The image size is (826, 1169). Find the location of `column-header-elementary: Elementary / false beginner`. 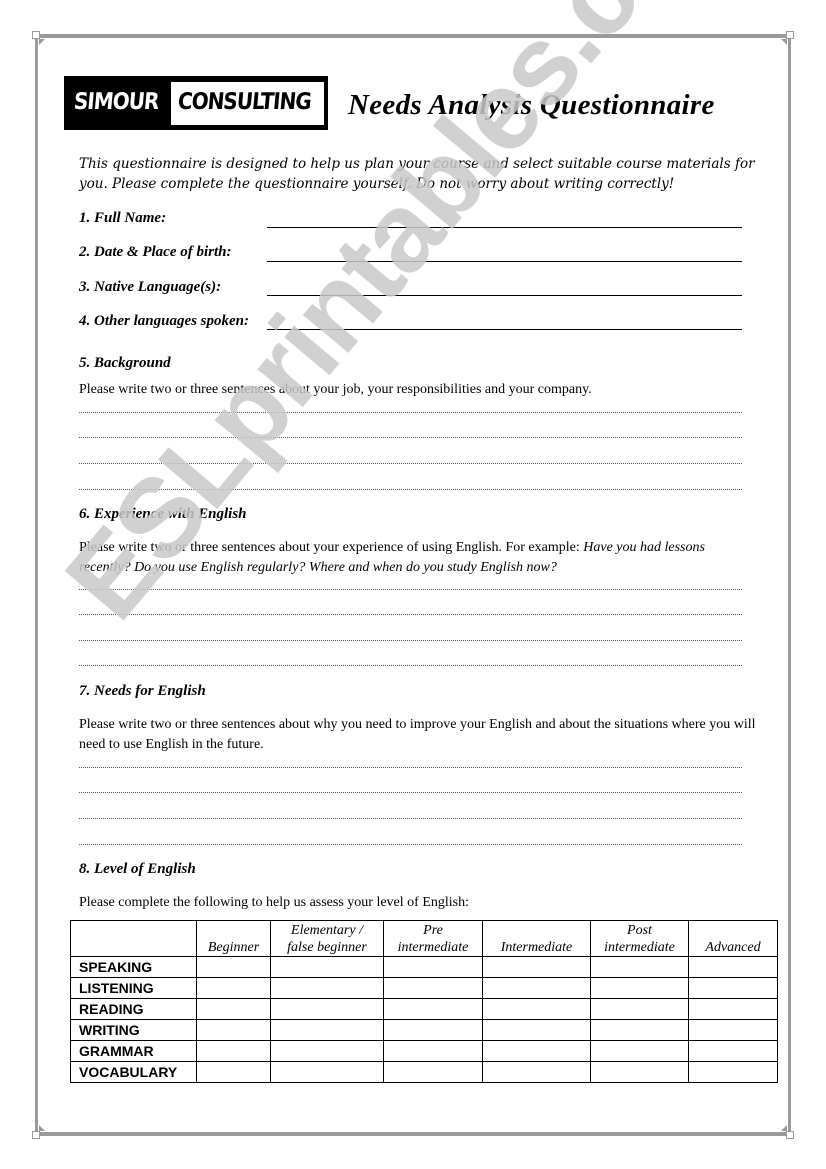

column-header-elementary: Elementary / false beginner is located at coordinates (327, 938).